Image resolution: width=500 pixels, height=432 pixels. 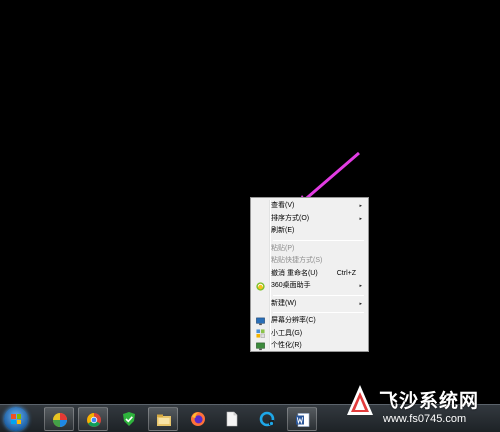 What do you see at coordinates (283, 248) in the screenshot?
I see `menu-item-label: 粘贴(P)` at bounding box center [283, 248].